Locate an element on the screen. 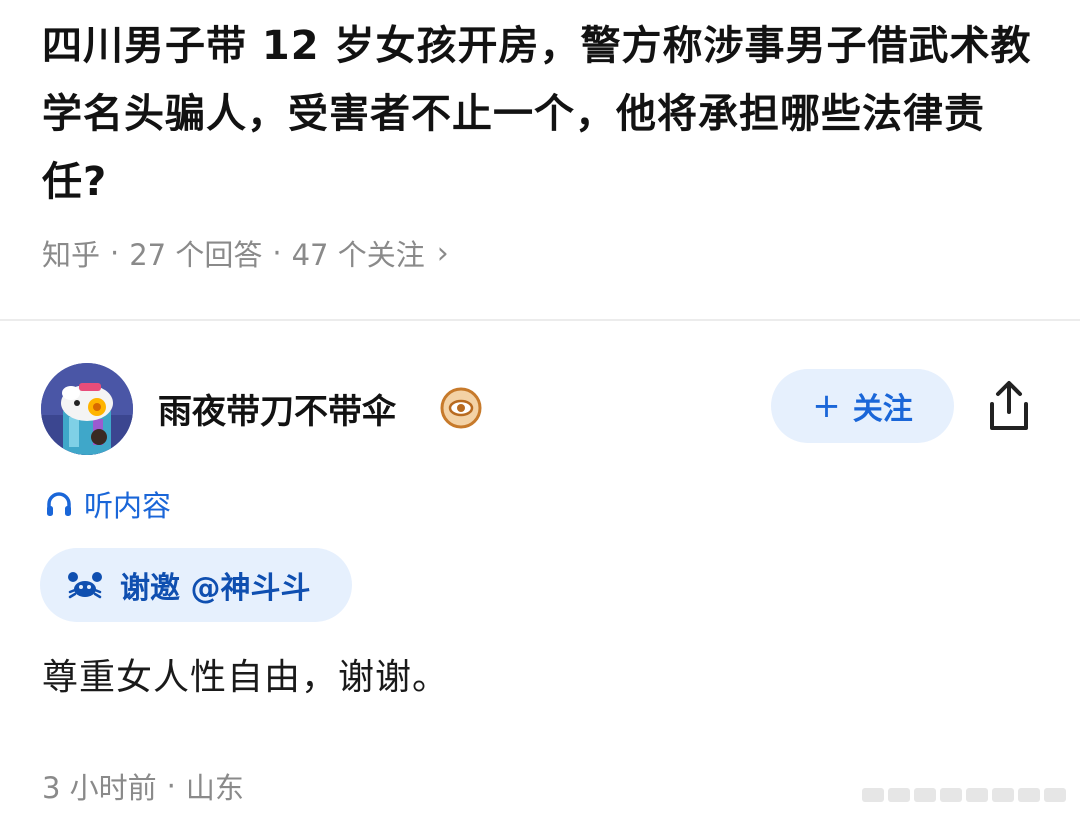 This screenshot has width=1080, height=818. answer-meta: 3 小时前 · 山东 is located at coordinates (143, 786).